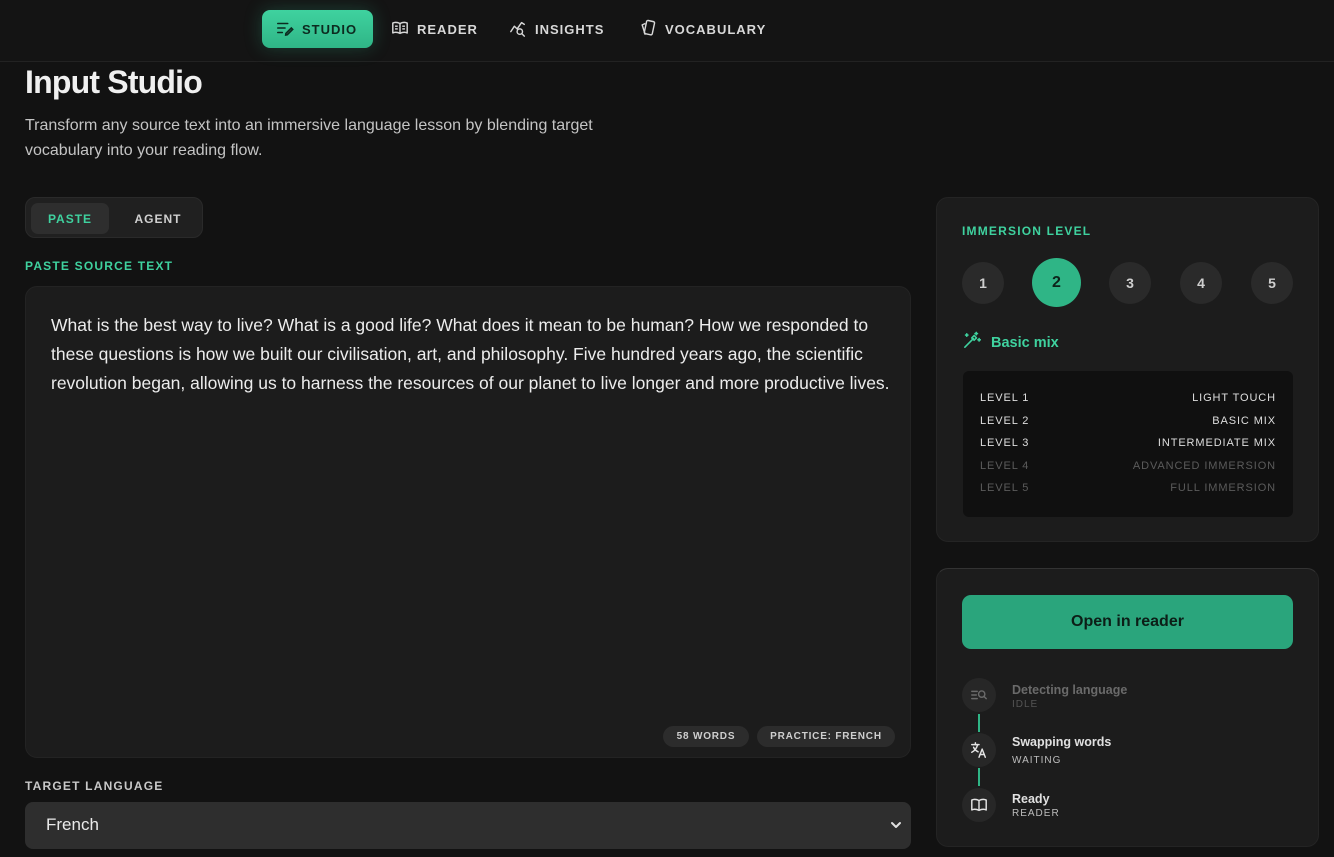  What do you see at coordinates (826, 736) in the screenshot?
I see `practice-language-badge: PRACTICE: FRENCH` at bounding box center [826, 736].